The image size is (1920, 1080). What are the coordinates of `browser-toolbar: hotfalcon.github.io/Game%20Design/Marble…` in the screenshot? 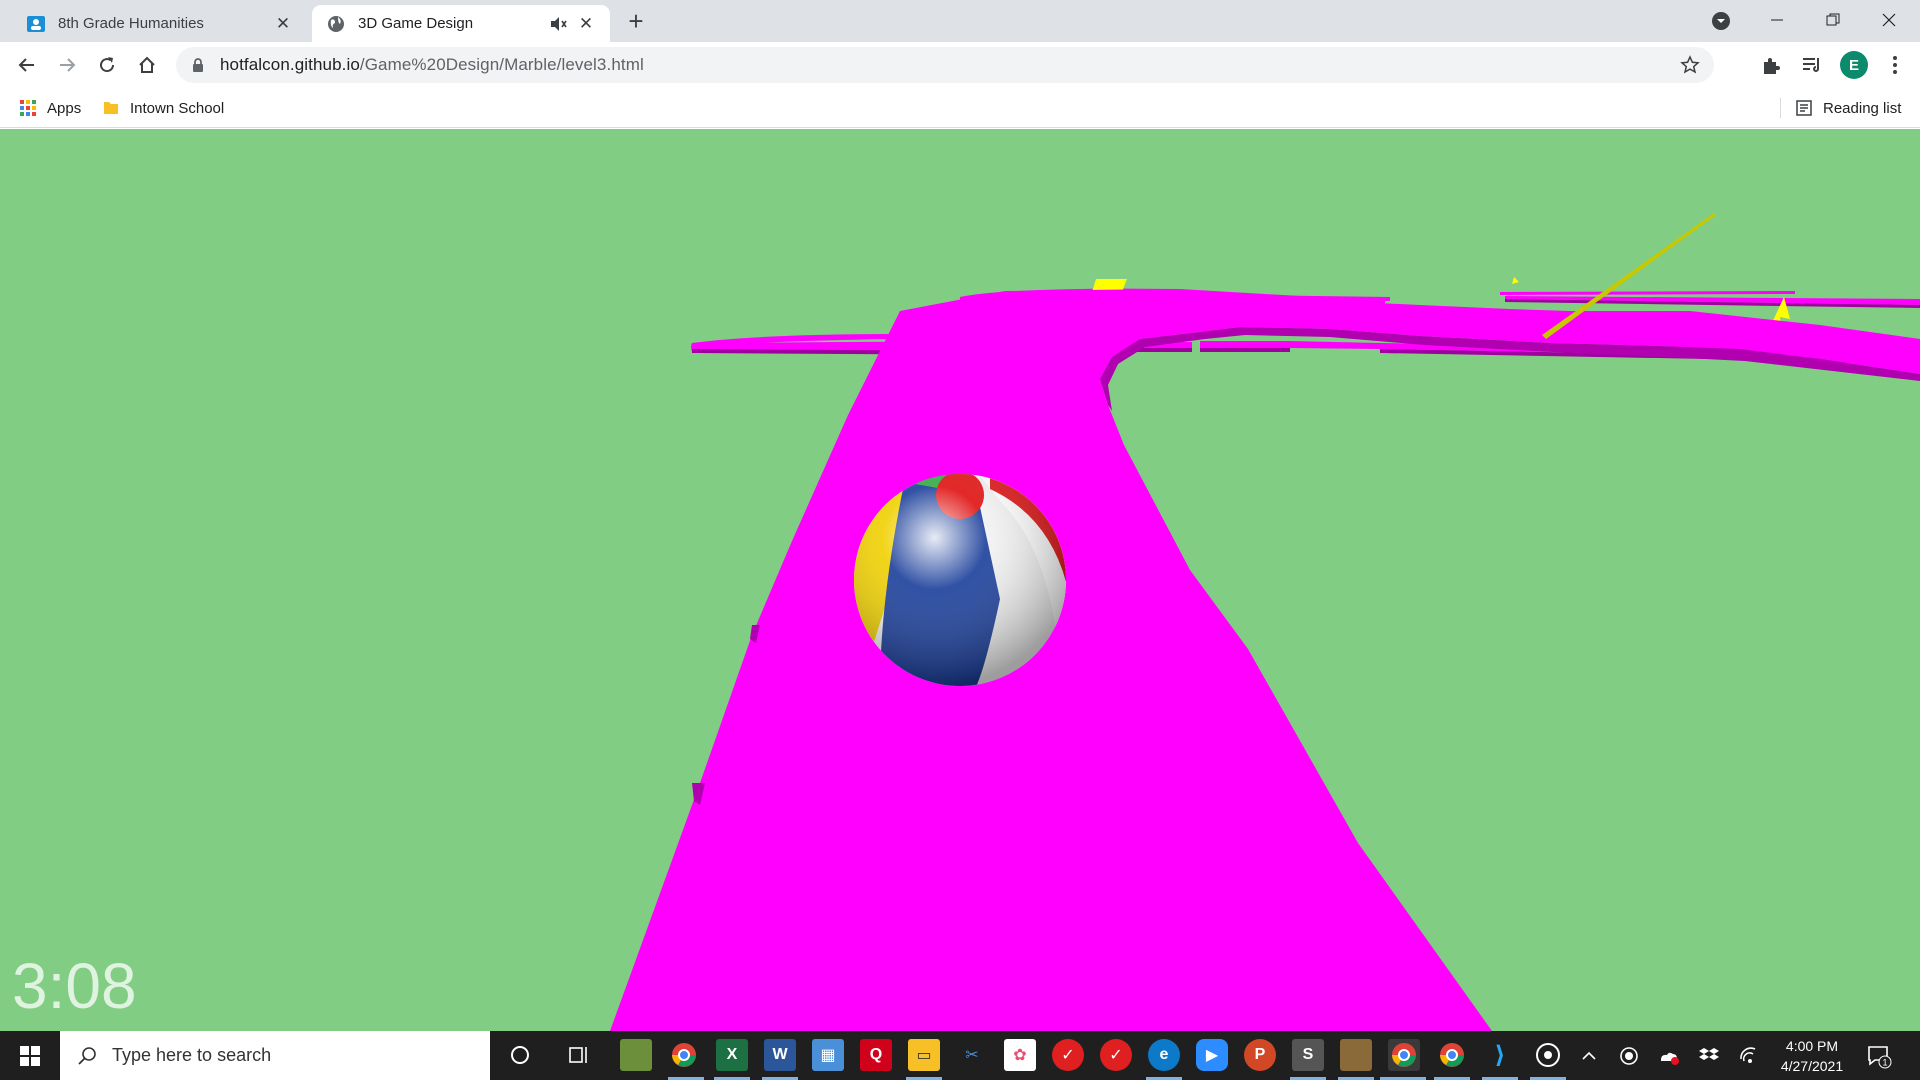 It's located at (960, 65).